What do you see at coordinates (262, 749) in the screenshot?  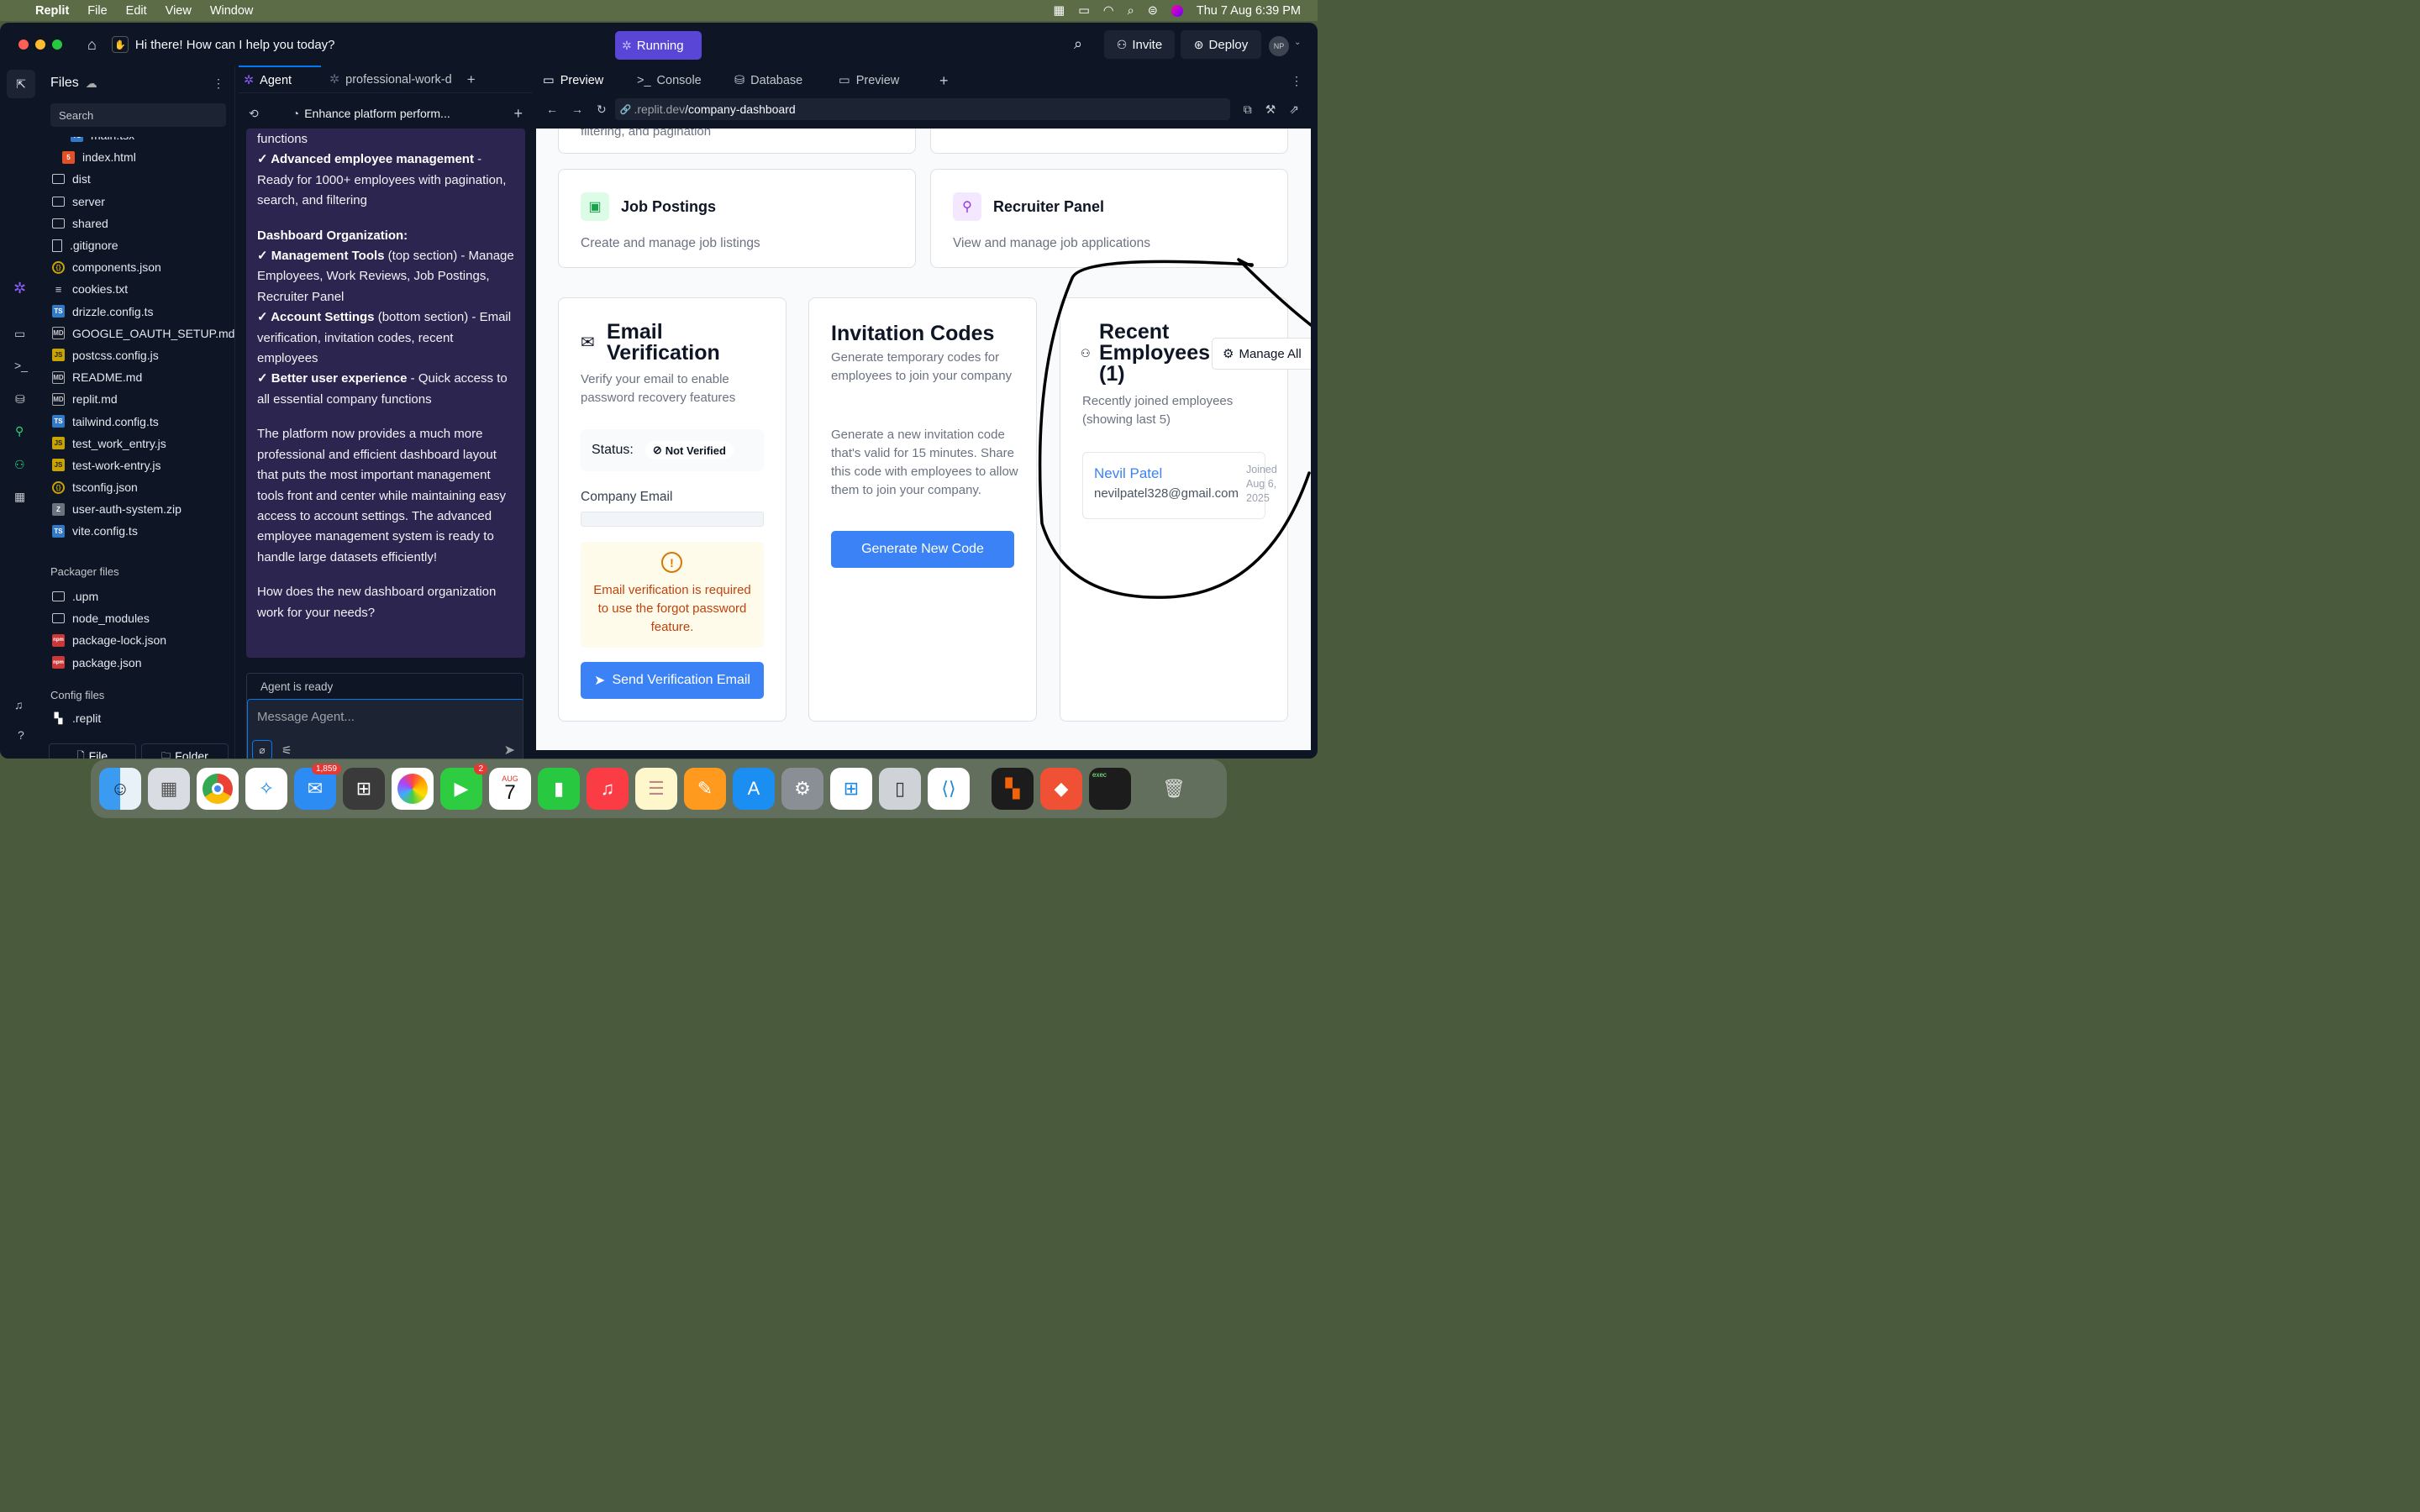 I see `attach-paperclip-icon: ⌀` at bounding box center [262, 749].